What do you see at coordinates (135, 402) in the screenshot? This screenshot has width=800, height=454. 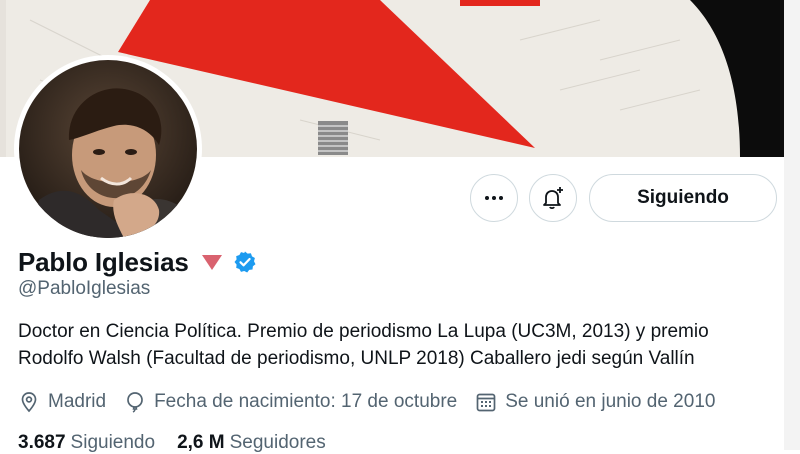 I see `balloon-icon` at bounding box center [135, 402].